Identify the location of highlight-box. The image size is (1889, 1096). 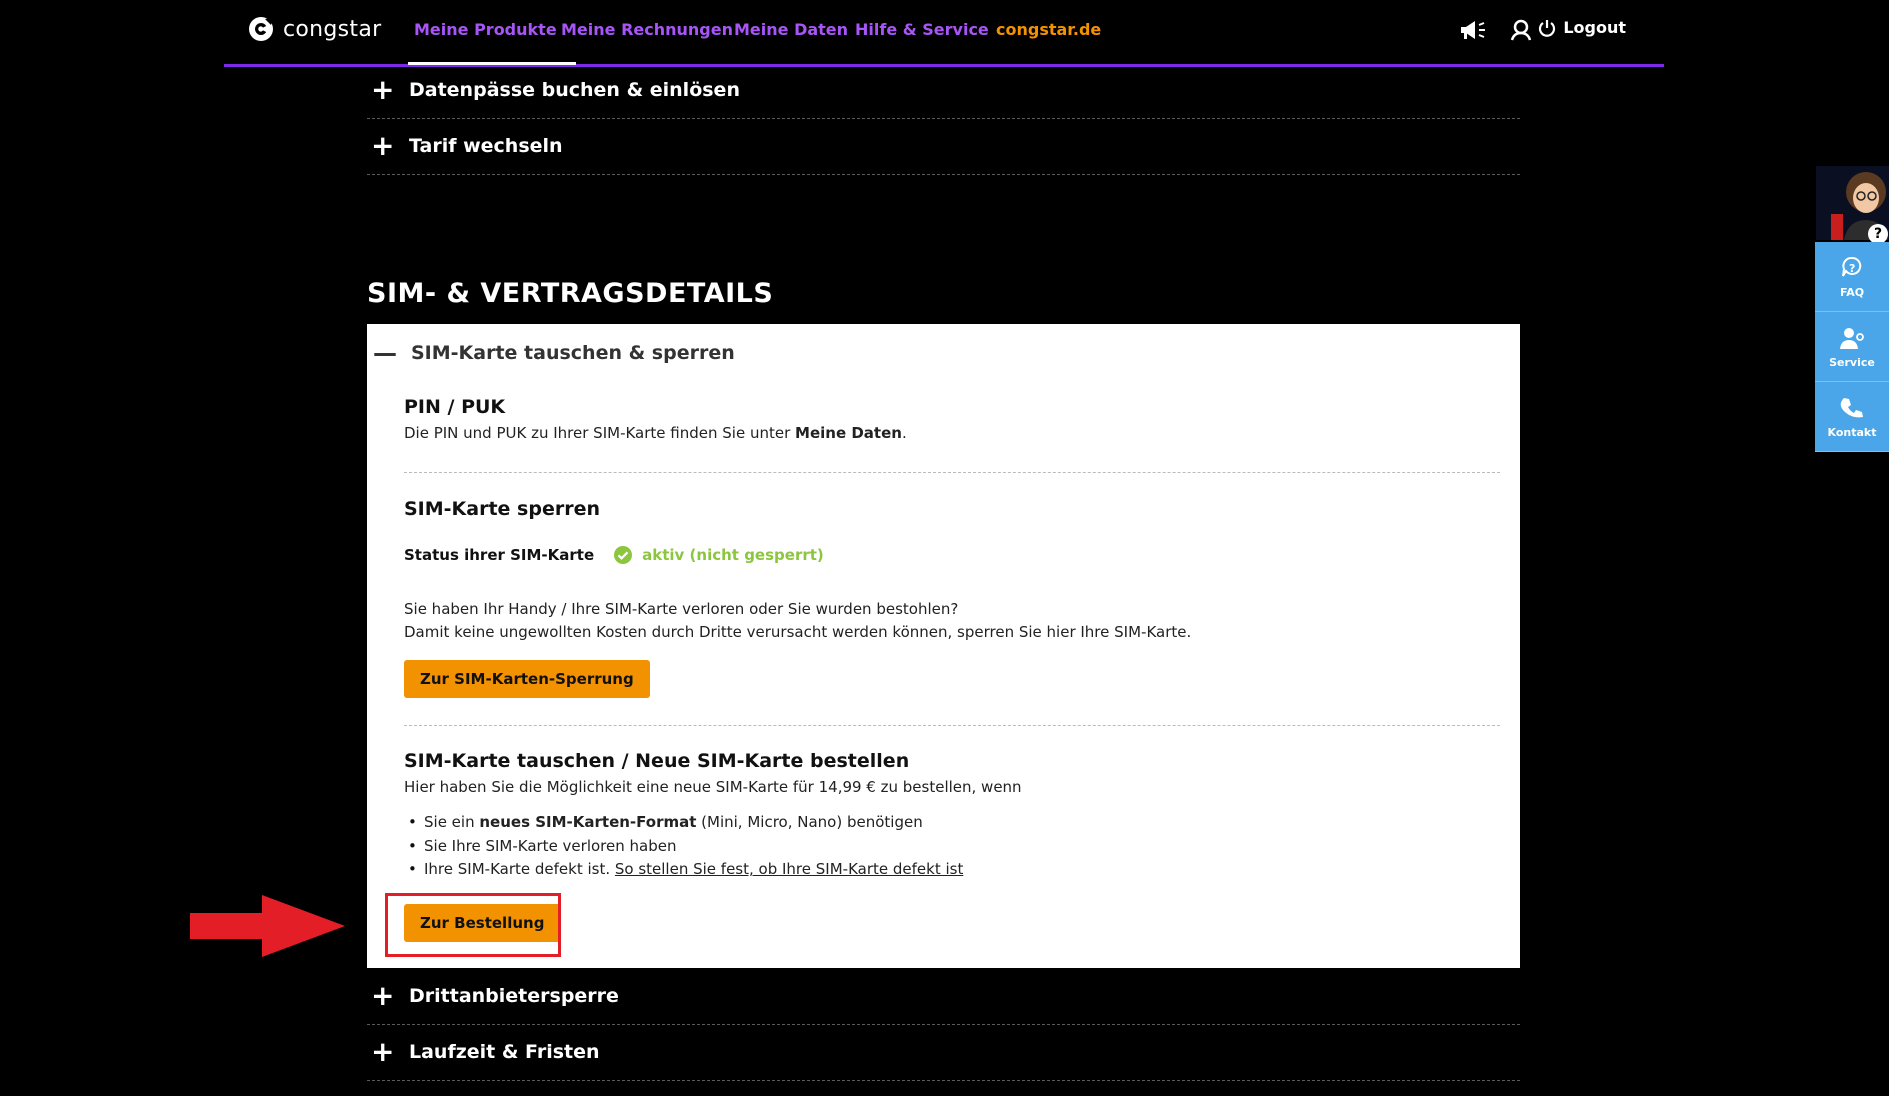
(473, 925).